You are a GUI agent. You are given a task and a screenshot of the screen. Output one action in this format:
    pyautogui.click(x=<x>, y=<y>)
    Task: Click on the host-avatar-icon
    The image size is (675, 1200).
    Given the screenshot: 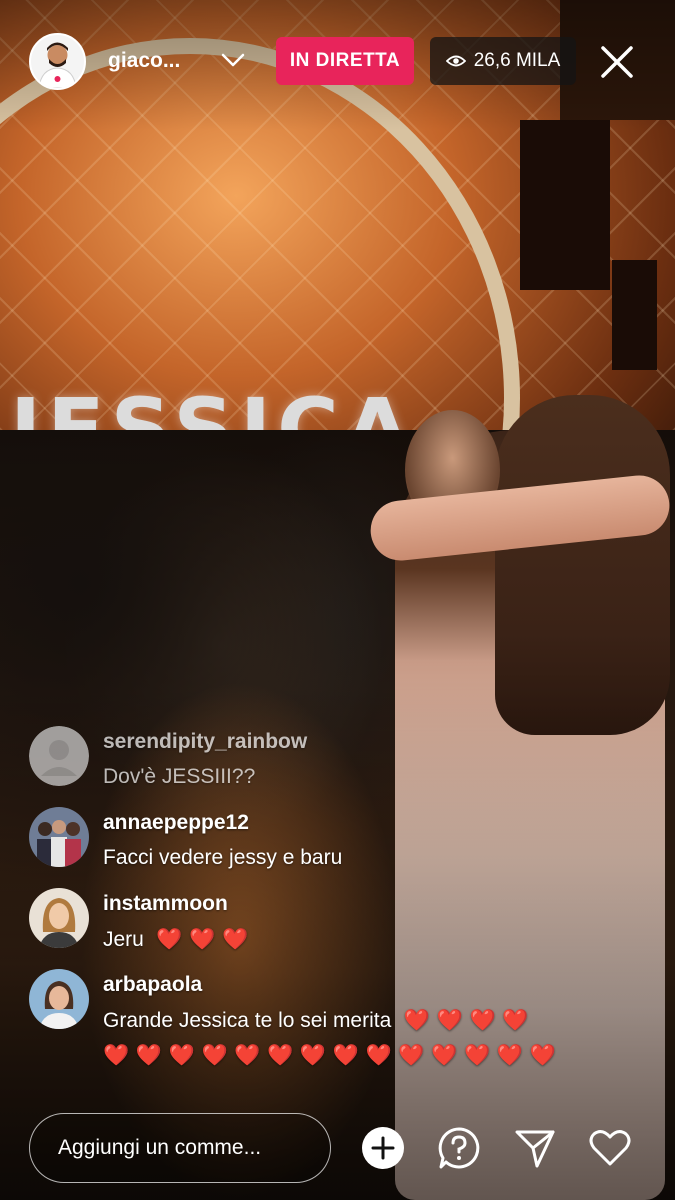 What is the action you would take?
    pyautogui.click(x=57, y=61)
    